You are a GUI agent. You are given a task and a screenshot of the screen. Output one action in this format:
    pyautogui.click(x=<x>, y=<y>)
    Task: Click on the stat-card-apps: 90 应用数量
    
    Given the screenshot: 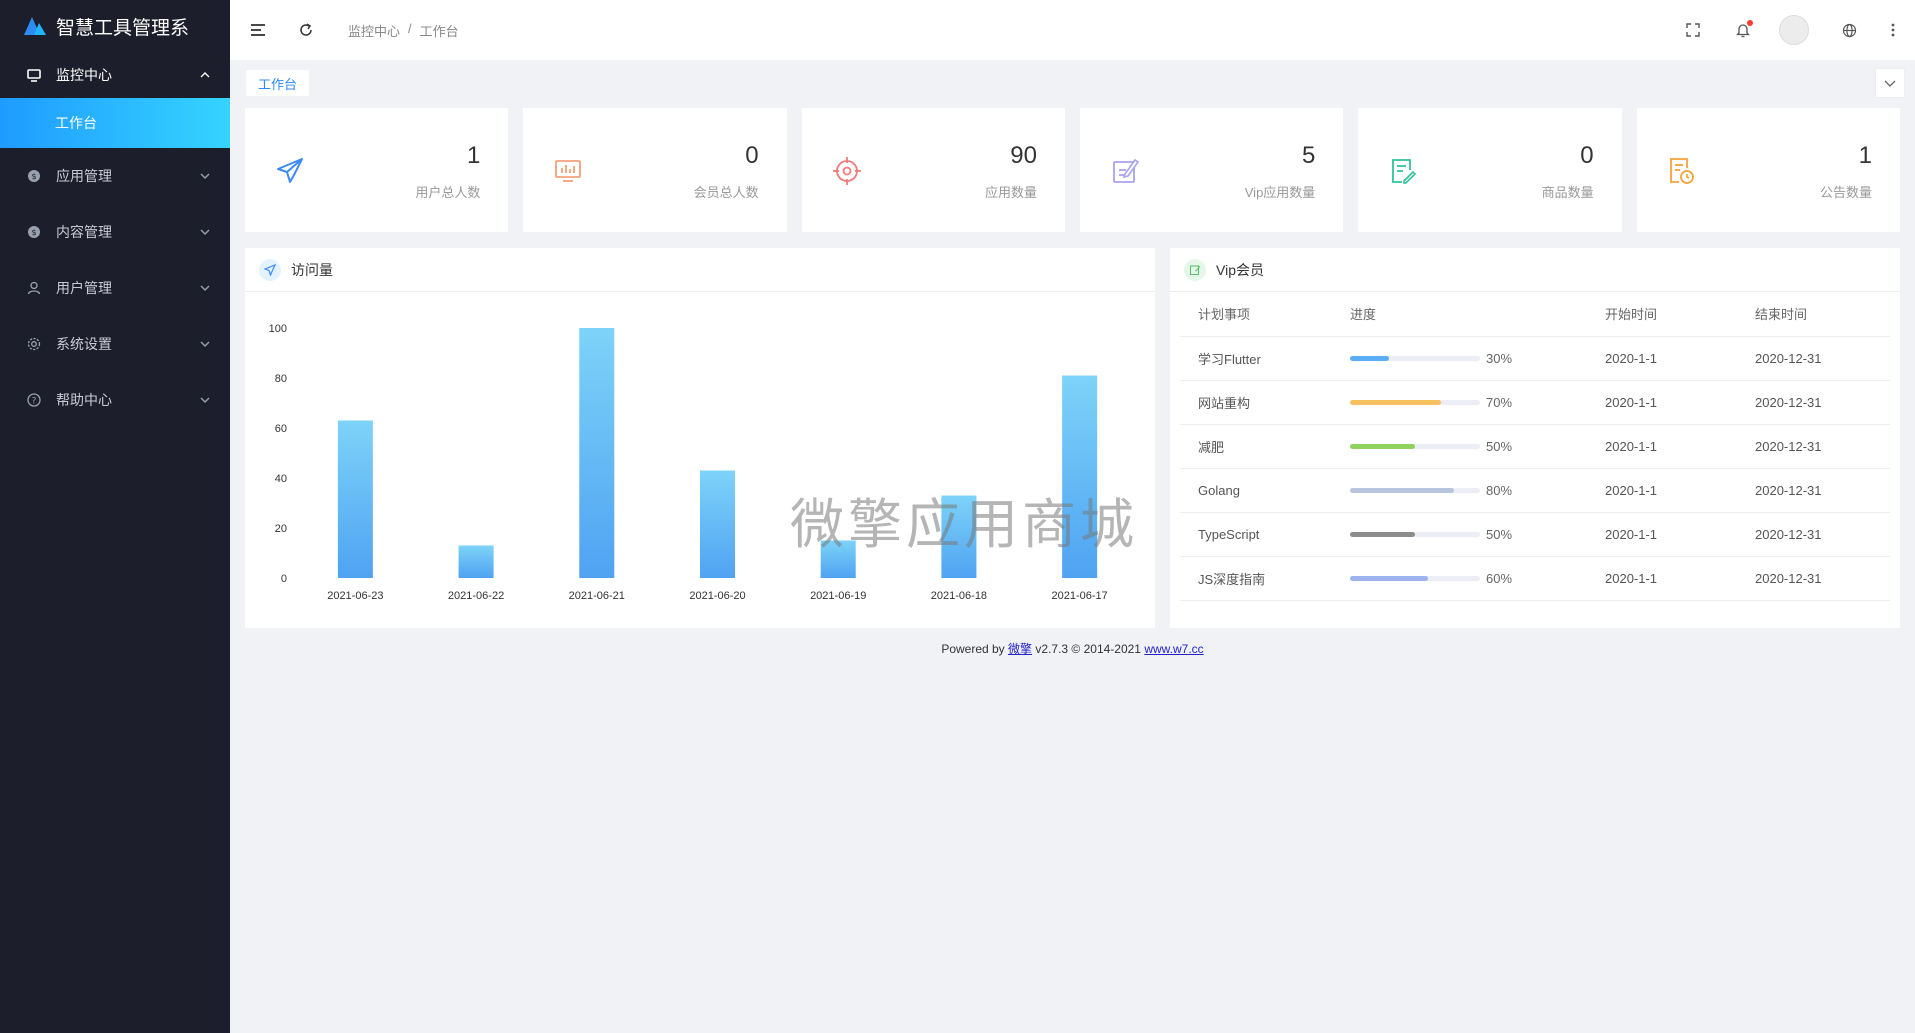 What is the action you would take?
    pyautogui.click(x=933, y=170)
    